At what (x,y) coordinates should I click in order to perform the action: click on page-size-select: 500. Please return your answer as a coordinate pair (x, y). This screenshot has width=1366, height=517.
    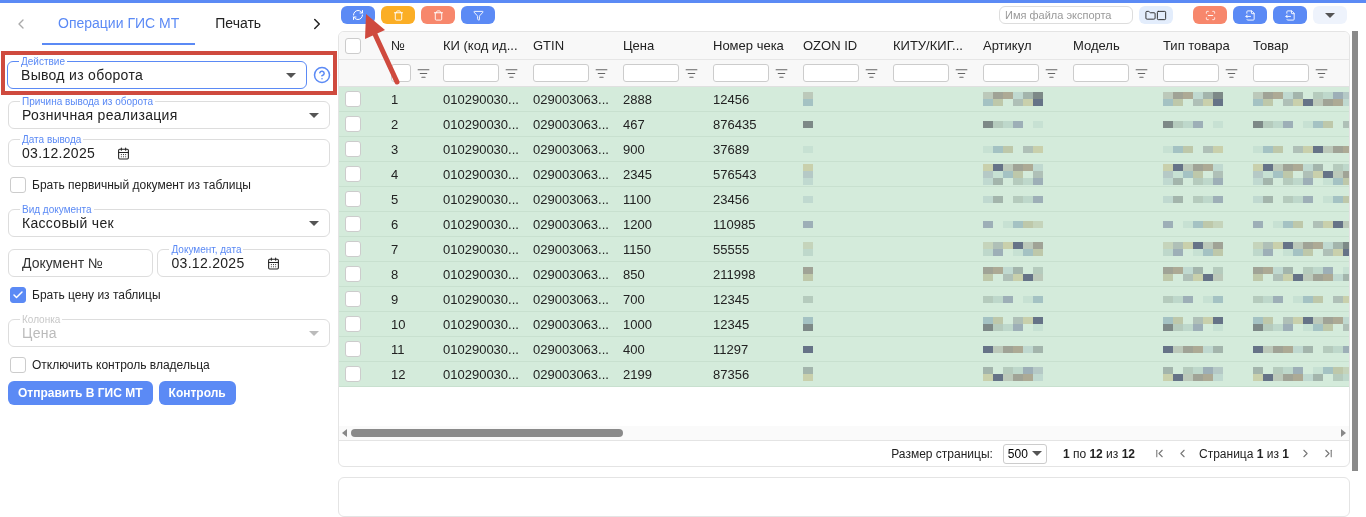
    Looking at the image, I should click on (1024, 453).